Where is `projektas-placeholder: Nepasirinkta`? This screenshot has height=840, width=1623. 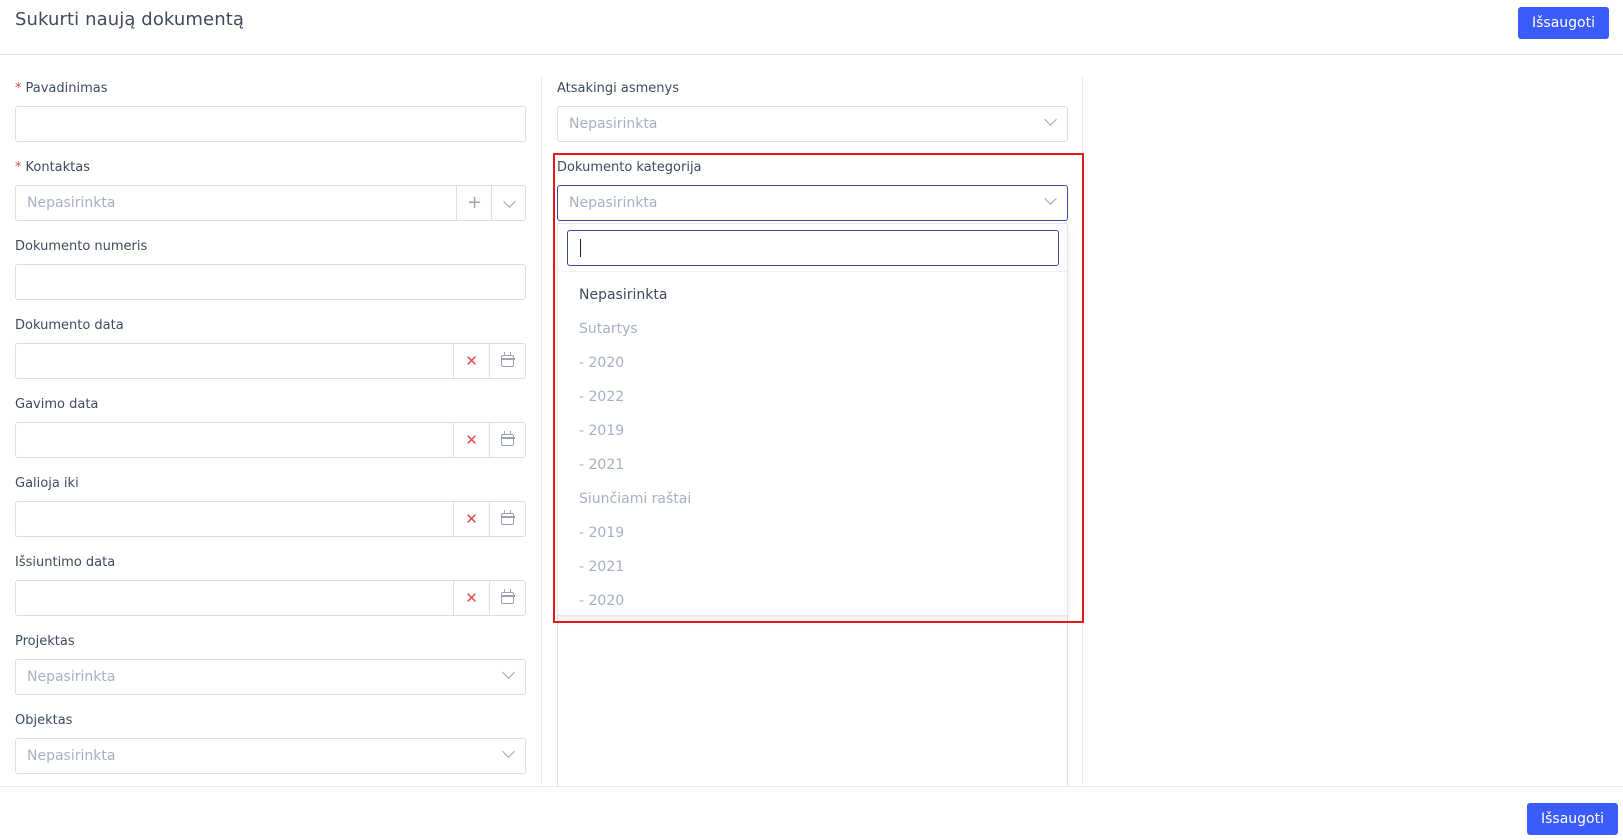
projektas-placeholder: Nepasirinkta is located at coordinates (71, 677).